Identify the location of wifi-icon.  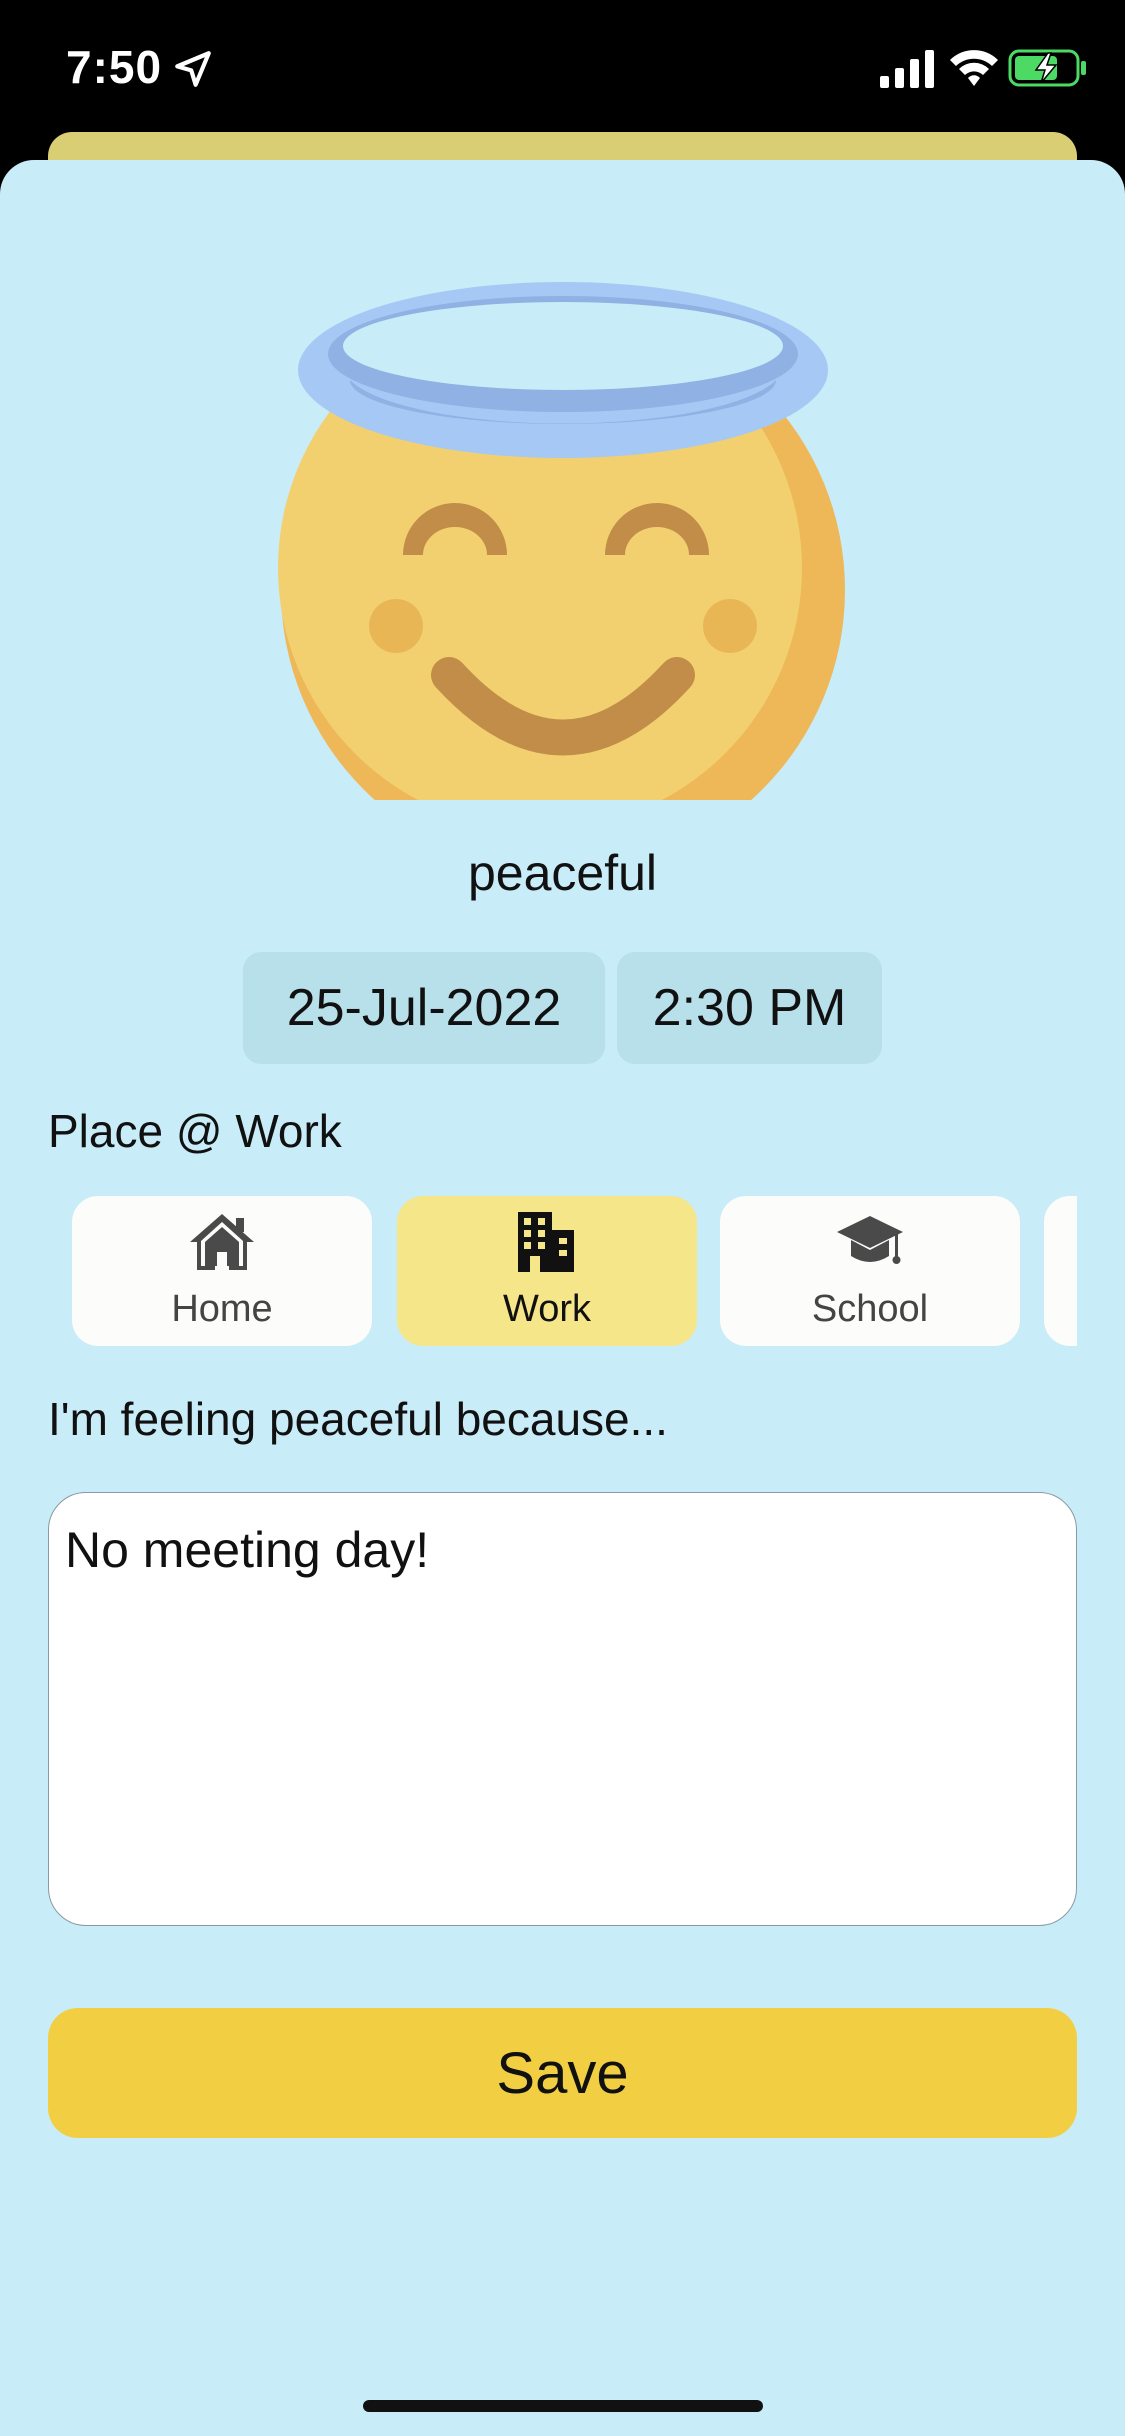
(974, 68).